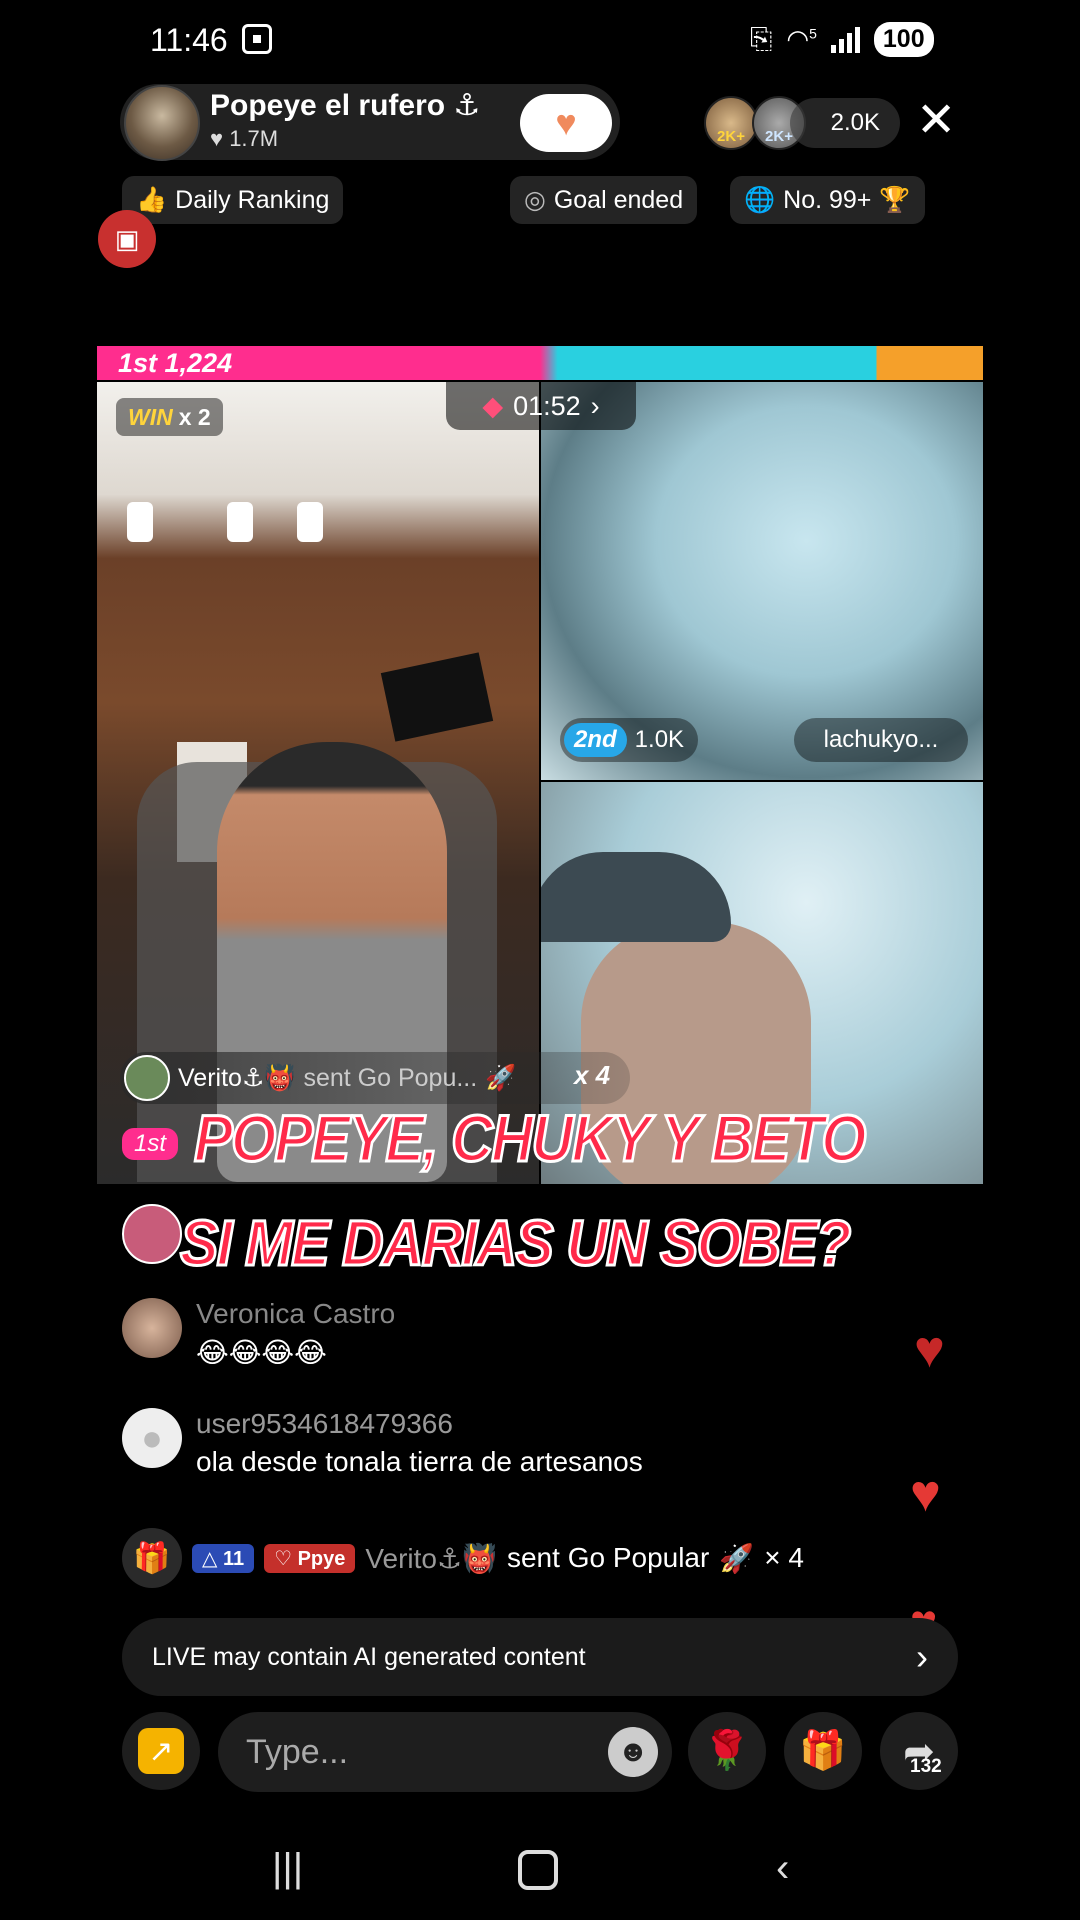  What do you see at coordinates (152, 1558) in the screenshot?
I see `gift-box-icon: 🎁` at bounding box center [152, 1558].